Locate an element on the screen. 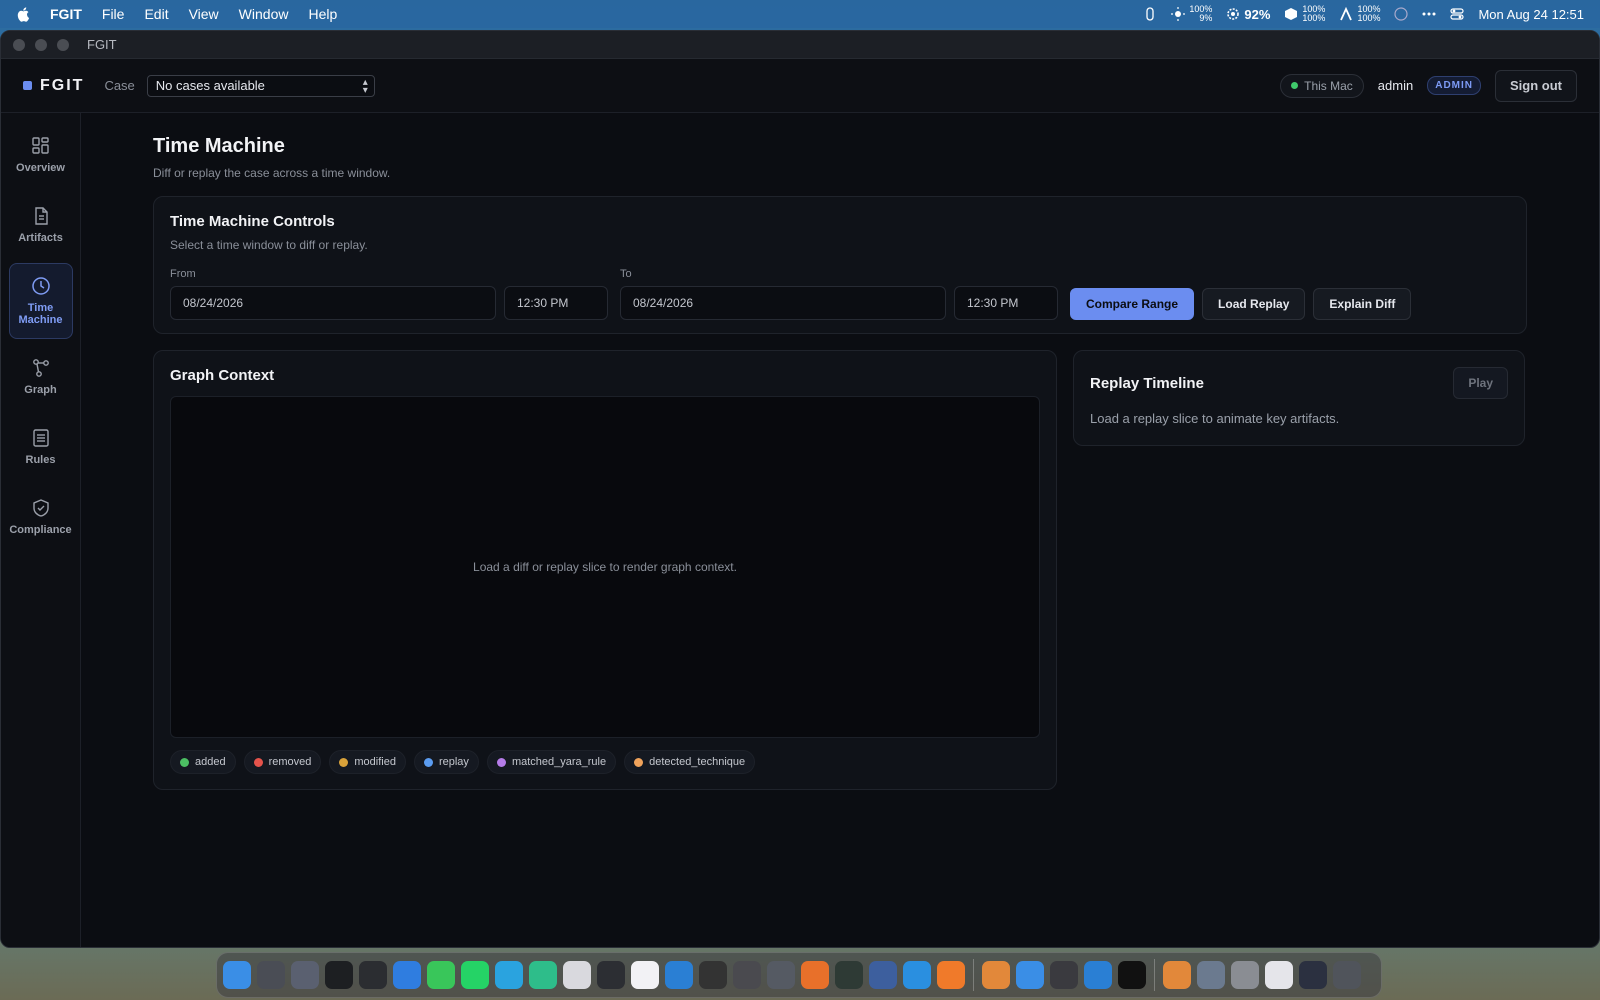  document-folder-icon is located at coordinates (1279, 975).